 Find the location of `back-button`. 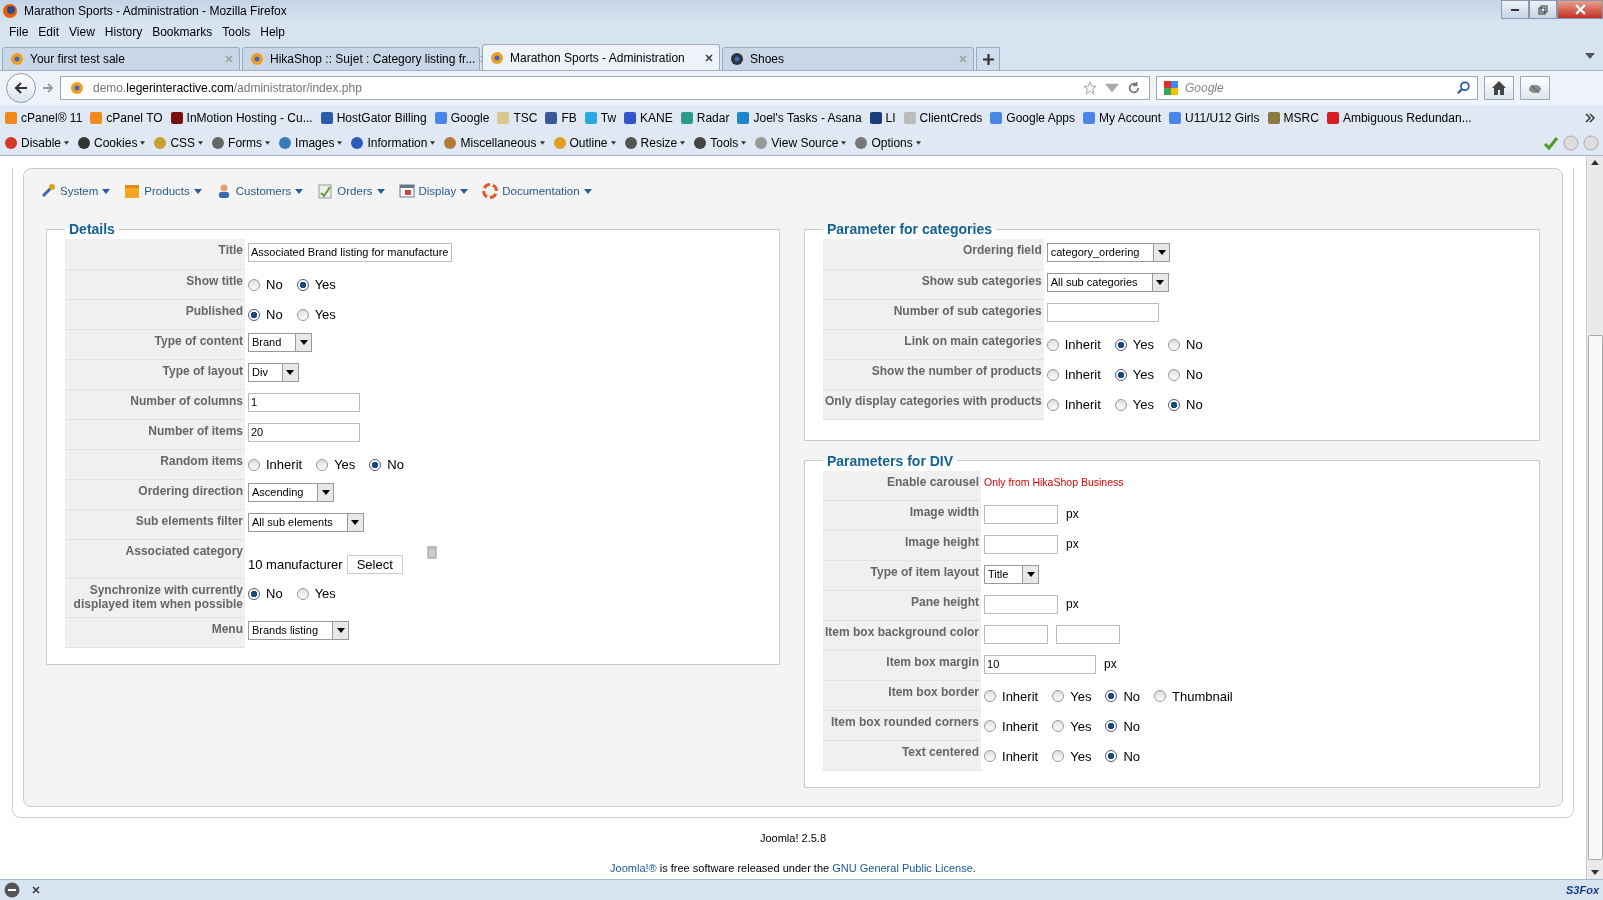

back-button is located at coordinates (21, 88).